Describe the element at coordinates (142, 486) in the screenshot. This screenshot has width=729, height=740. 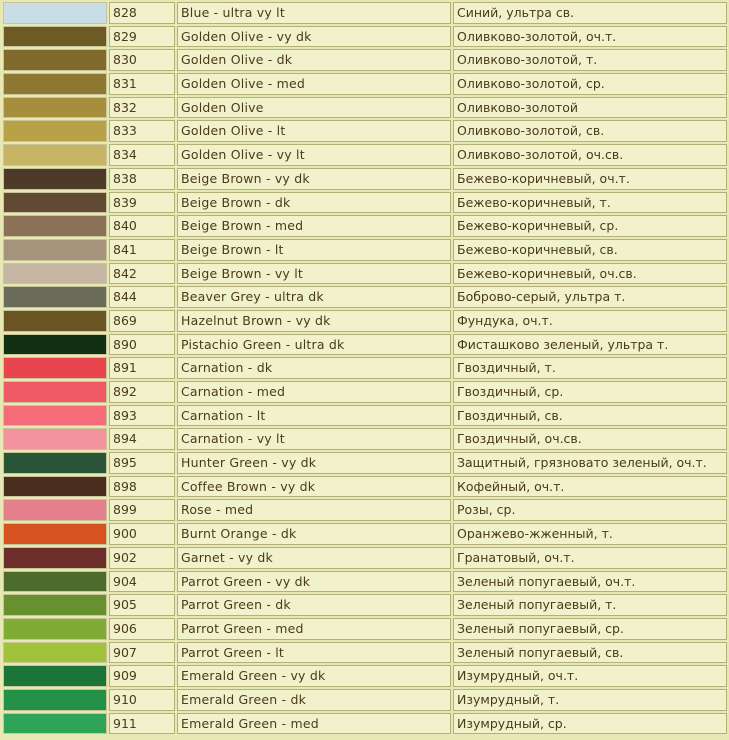
I see `thread-number-cell: 898` at that location.